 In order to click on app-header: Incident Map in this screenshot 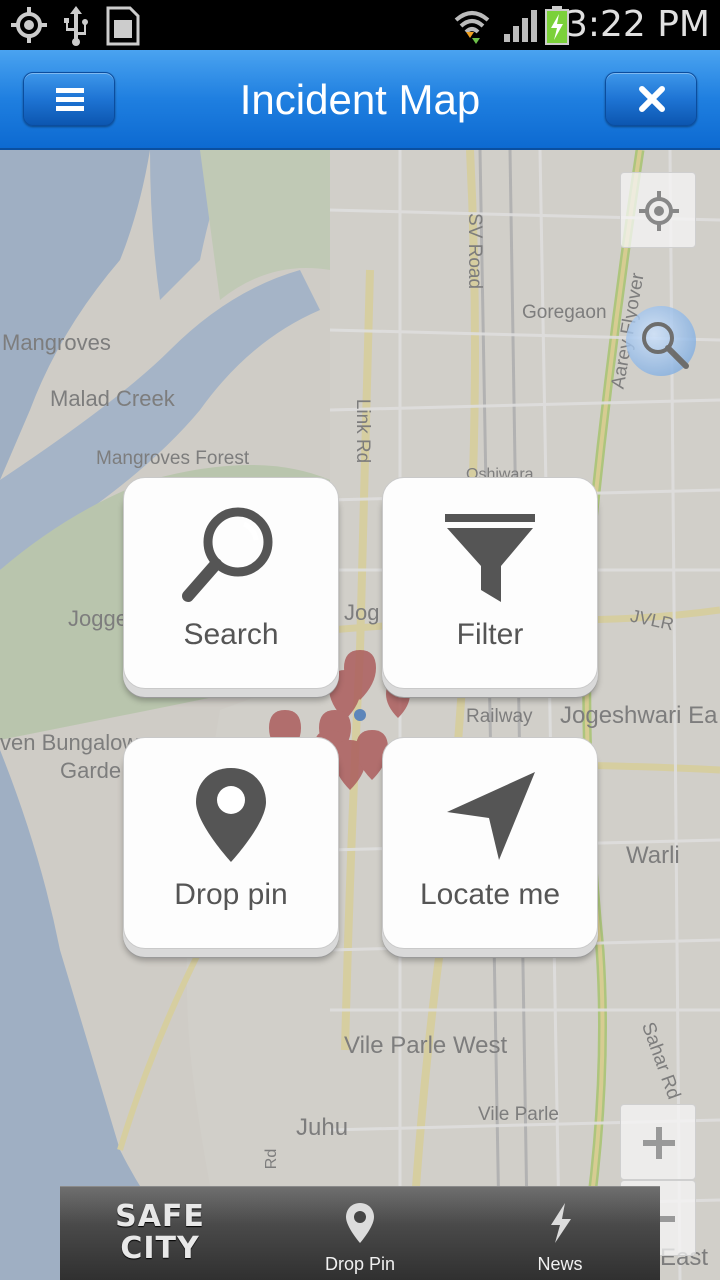, I will do `click(360, 100)`.